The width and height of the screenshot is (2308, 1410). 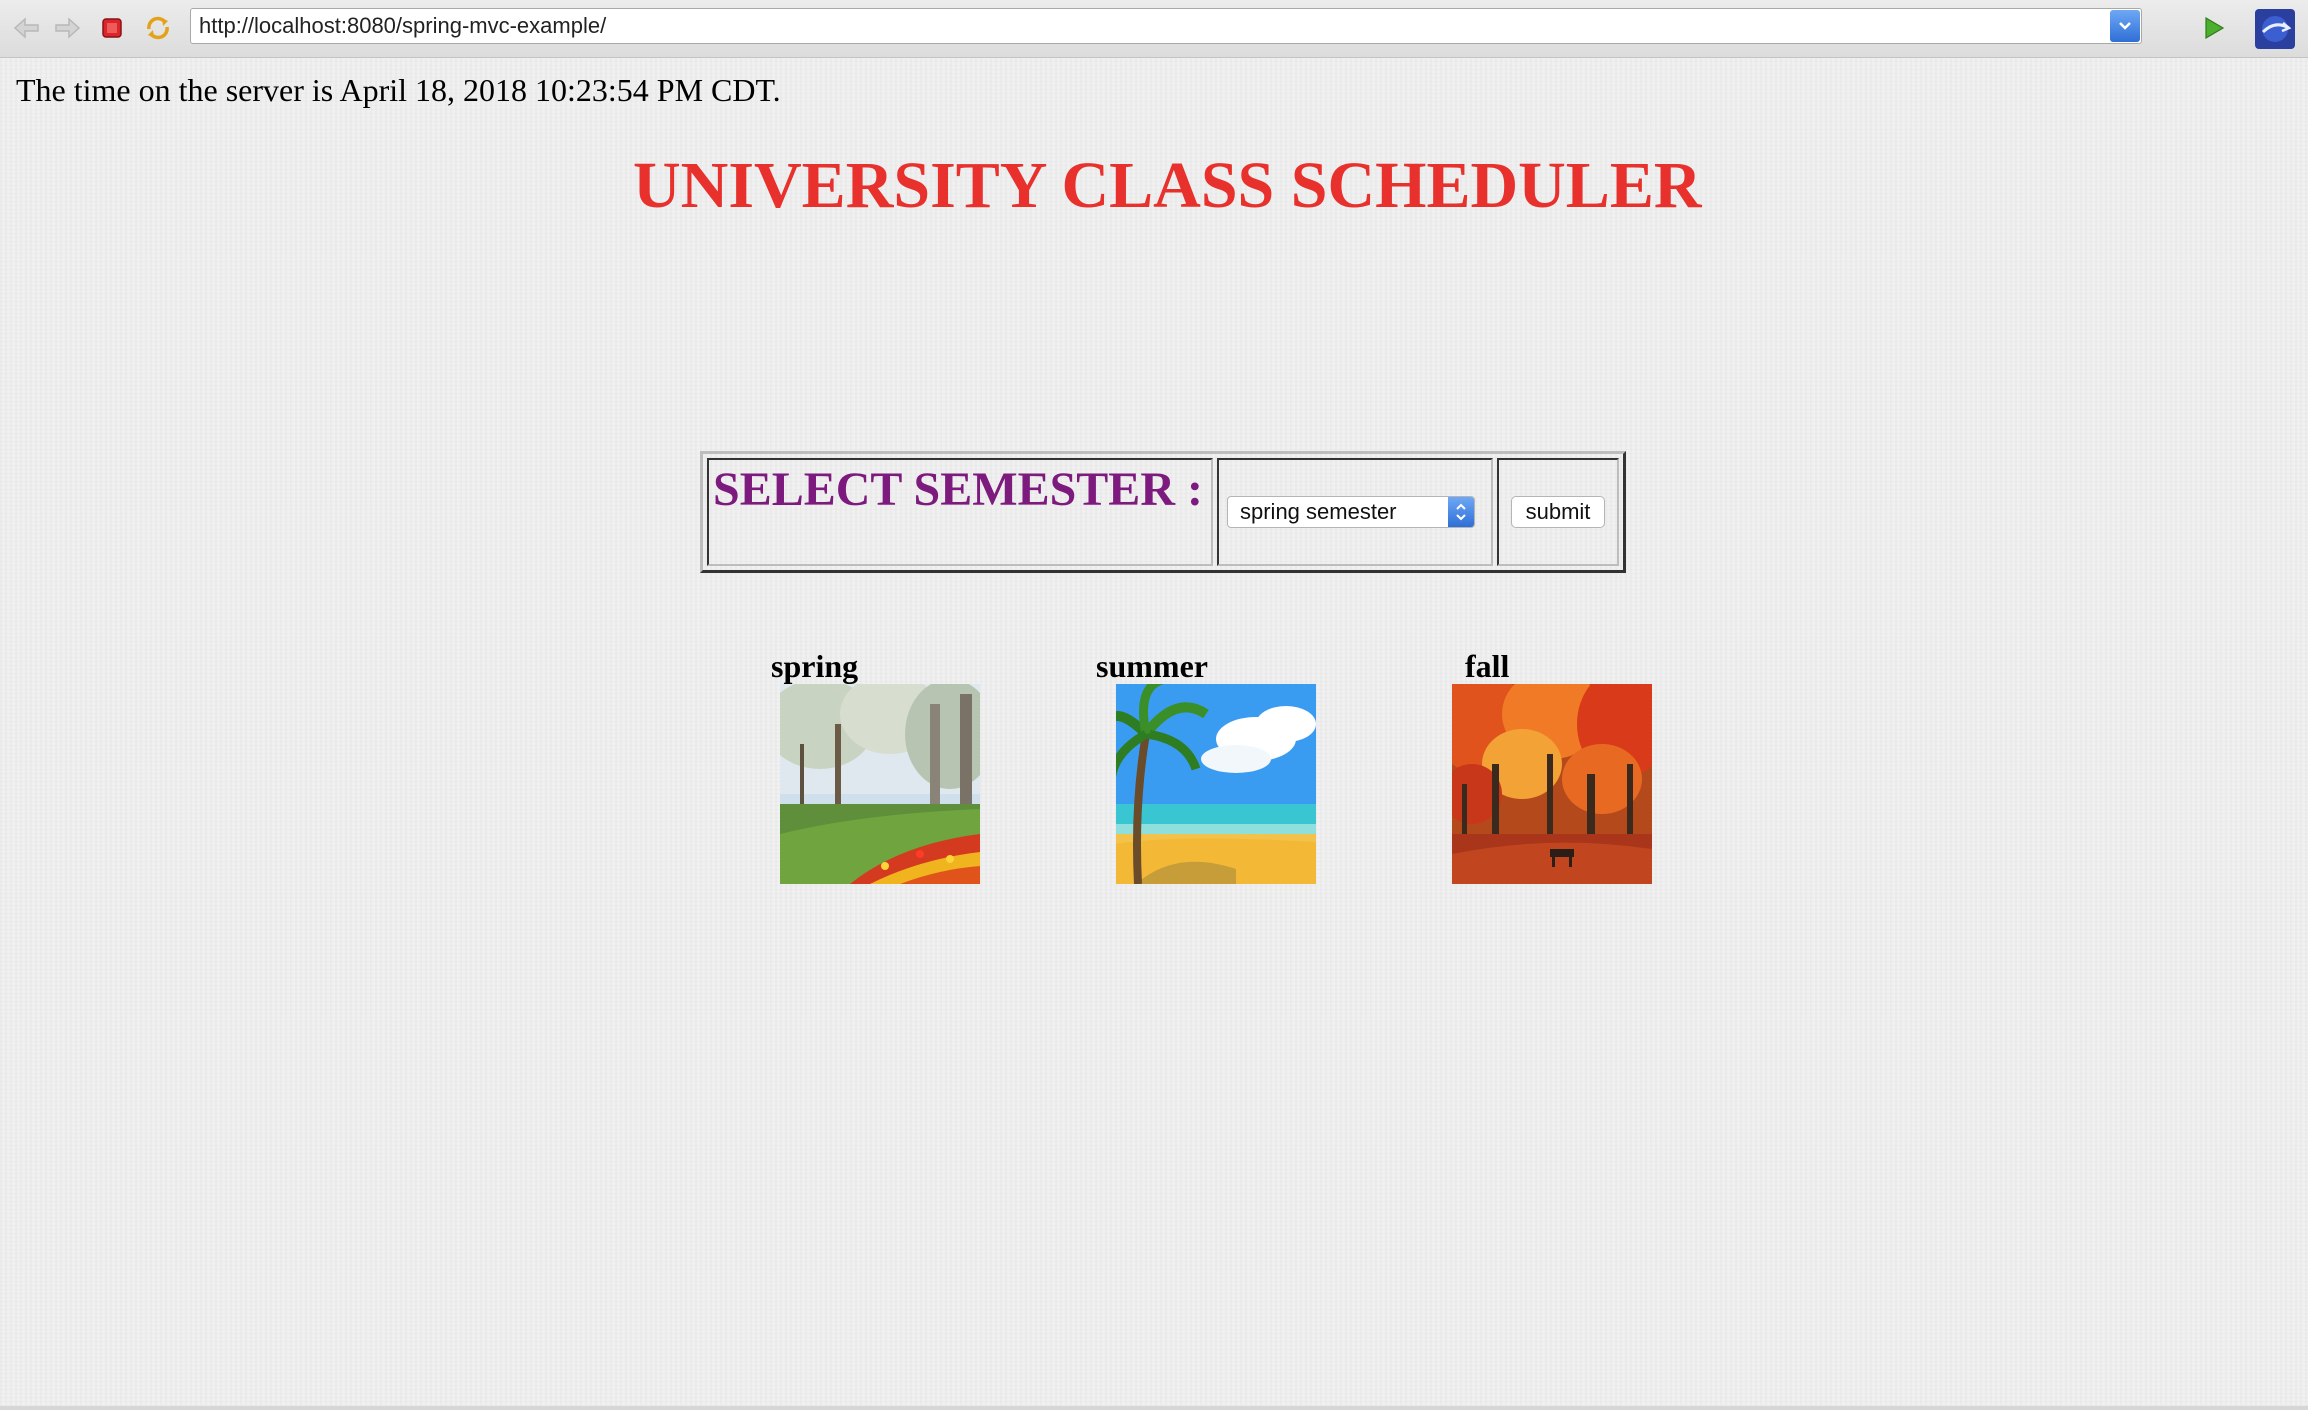 I want to click on stop-icon, so click(x=112, y=28).